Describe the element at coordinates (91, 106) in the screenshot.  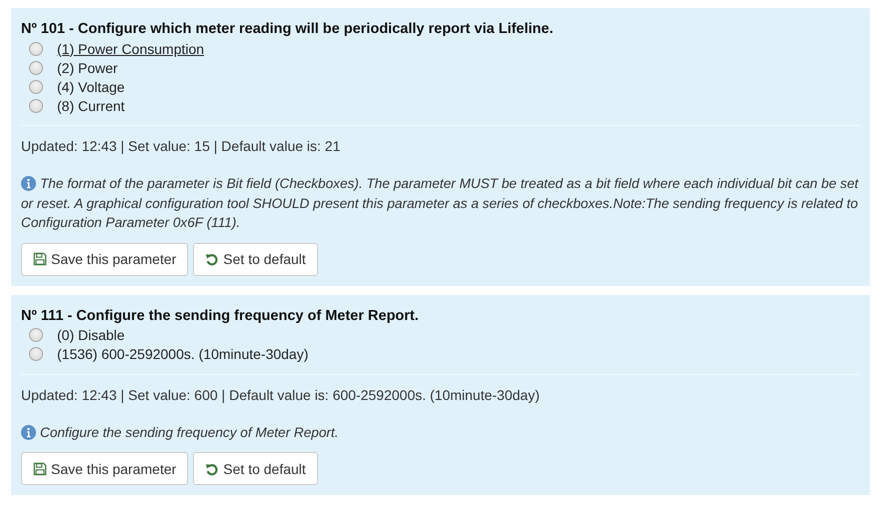
I see `option-label: (8) Current` at that location.